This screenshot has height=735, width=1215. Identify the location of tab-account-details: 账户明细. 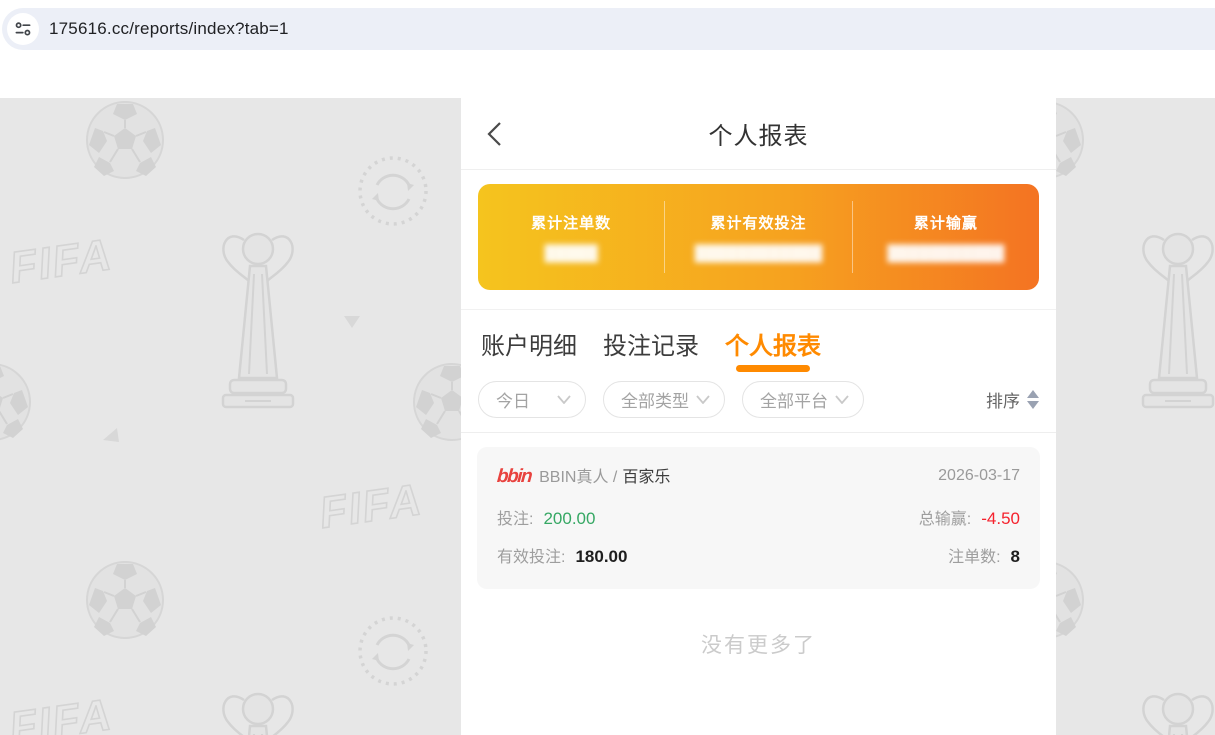
(529, 343).